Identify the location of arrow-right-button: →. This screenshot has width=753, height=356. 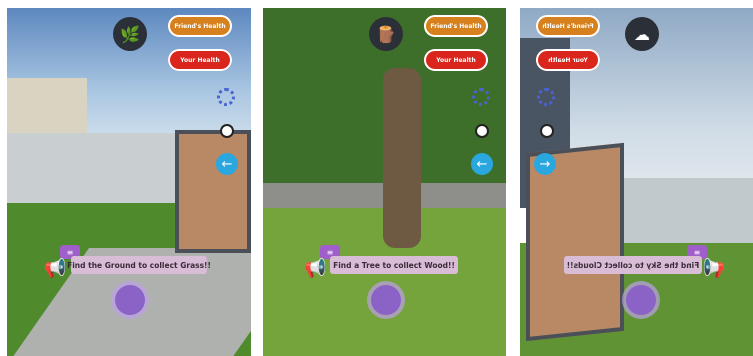
(545, 164).